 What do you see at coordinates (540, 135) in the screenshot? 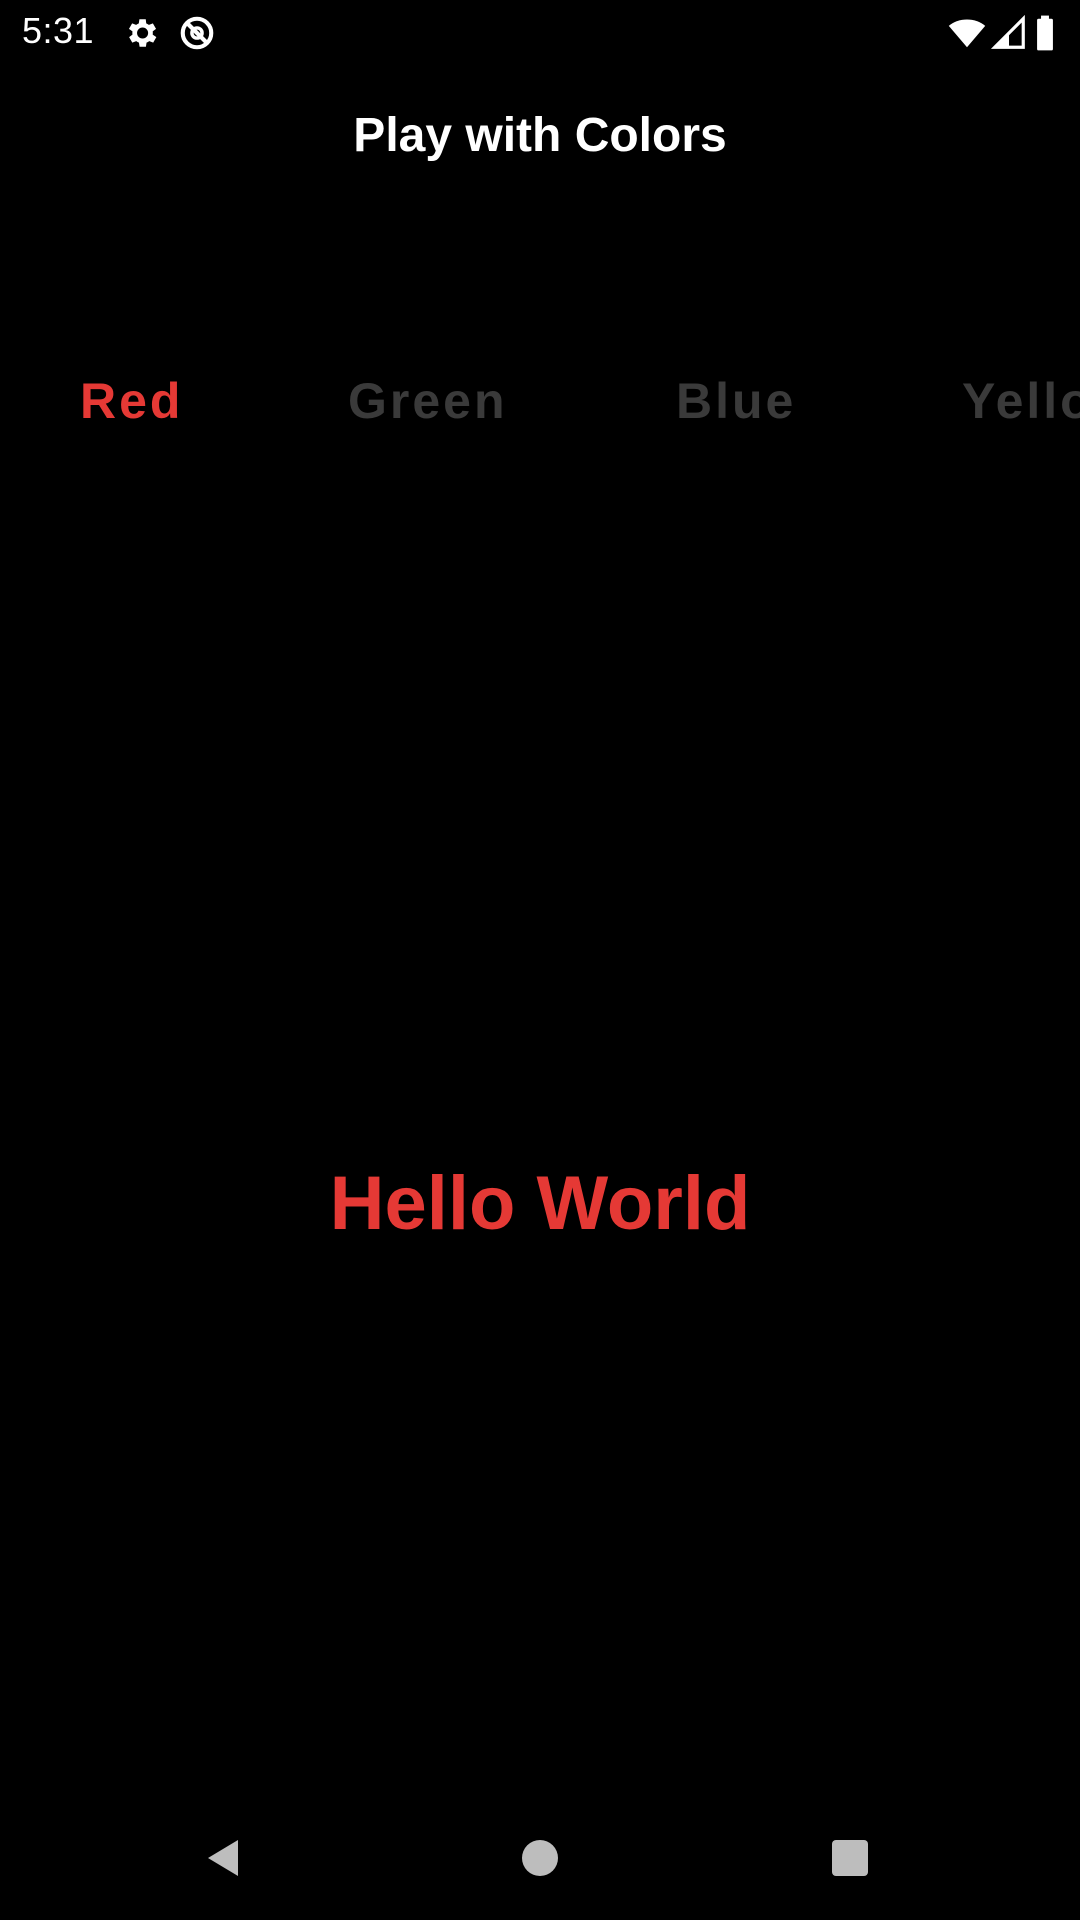
I see `page-title: Play with Colors` at bounding box center [540, 135].